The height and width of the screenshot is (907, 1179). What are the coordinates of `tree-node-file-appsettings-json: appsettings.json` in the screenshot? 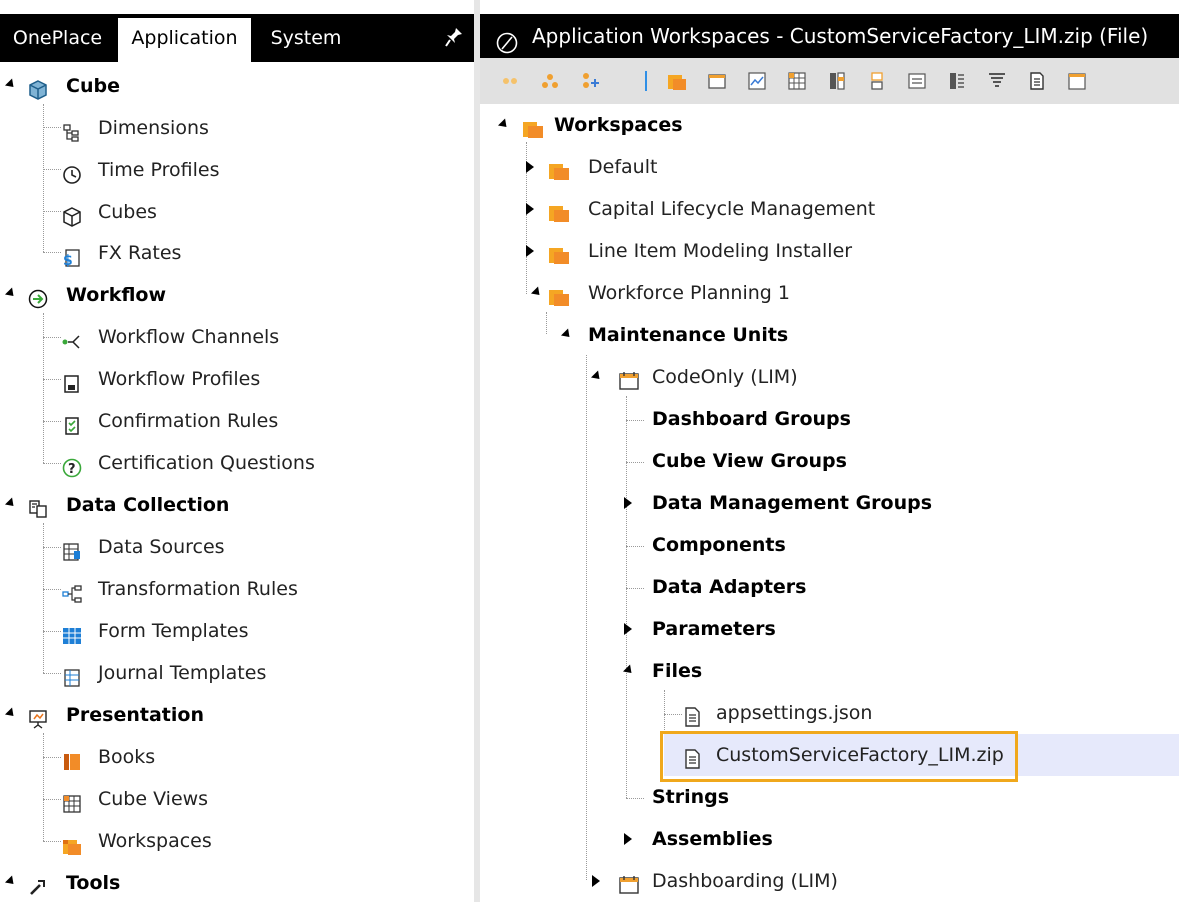 It's located at (882, 713).